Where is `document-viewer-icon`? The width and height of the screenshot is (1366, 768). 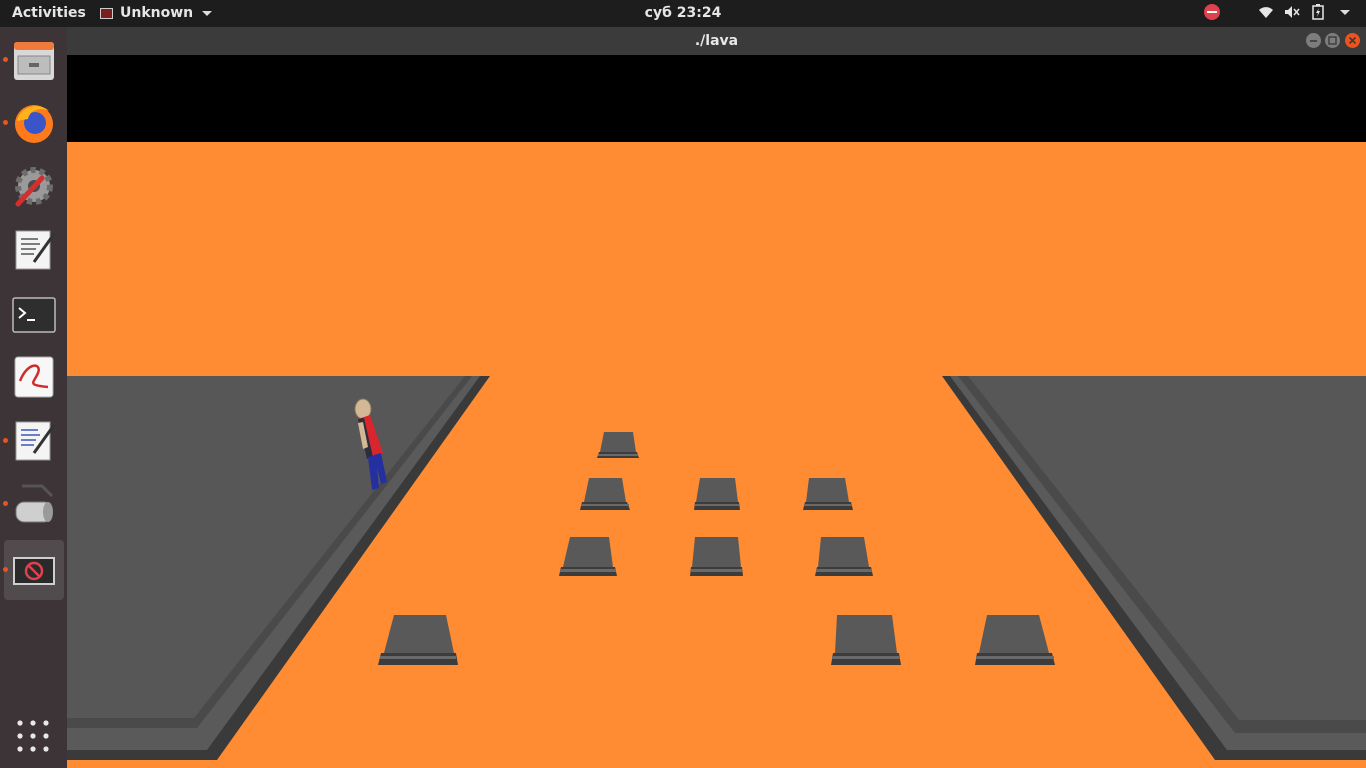 document-viewer-icon is located at coordinates (34, 377).